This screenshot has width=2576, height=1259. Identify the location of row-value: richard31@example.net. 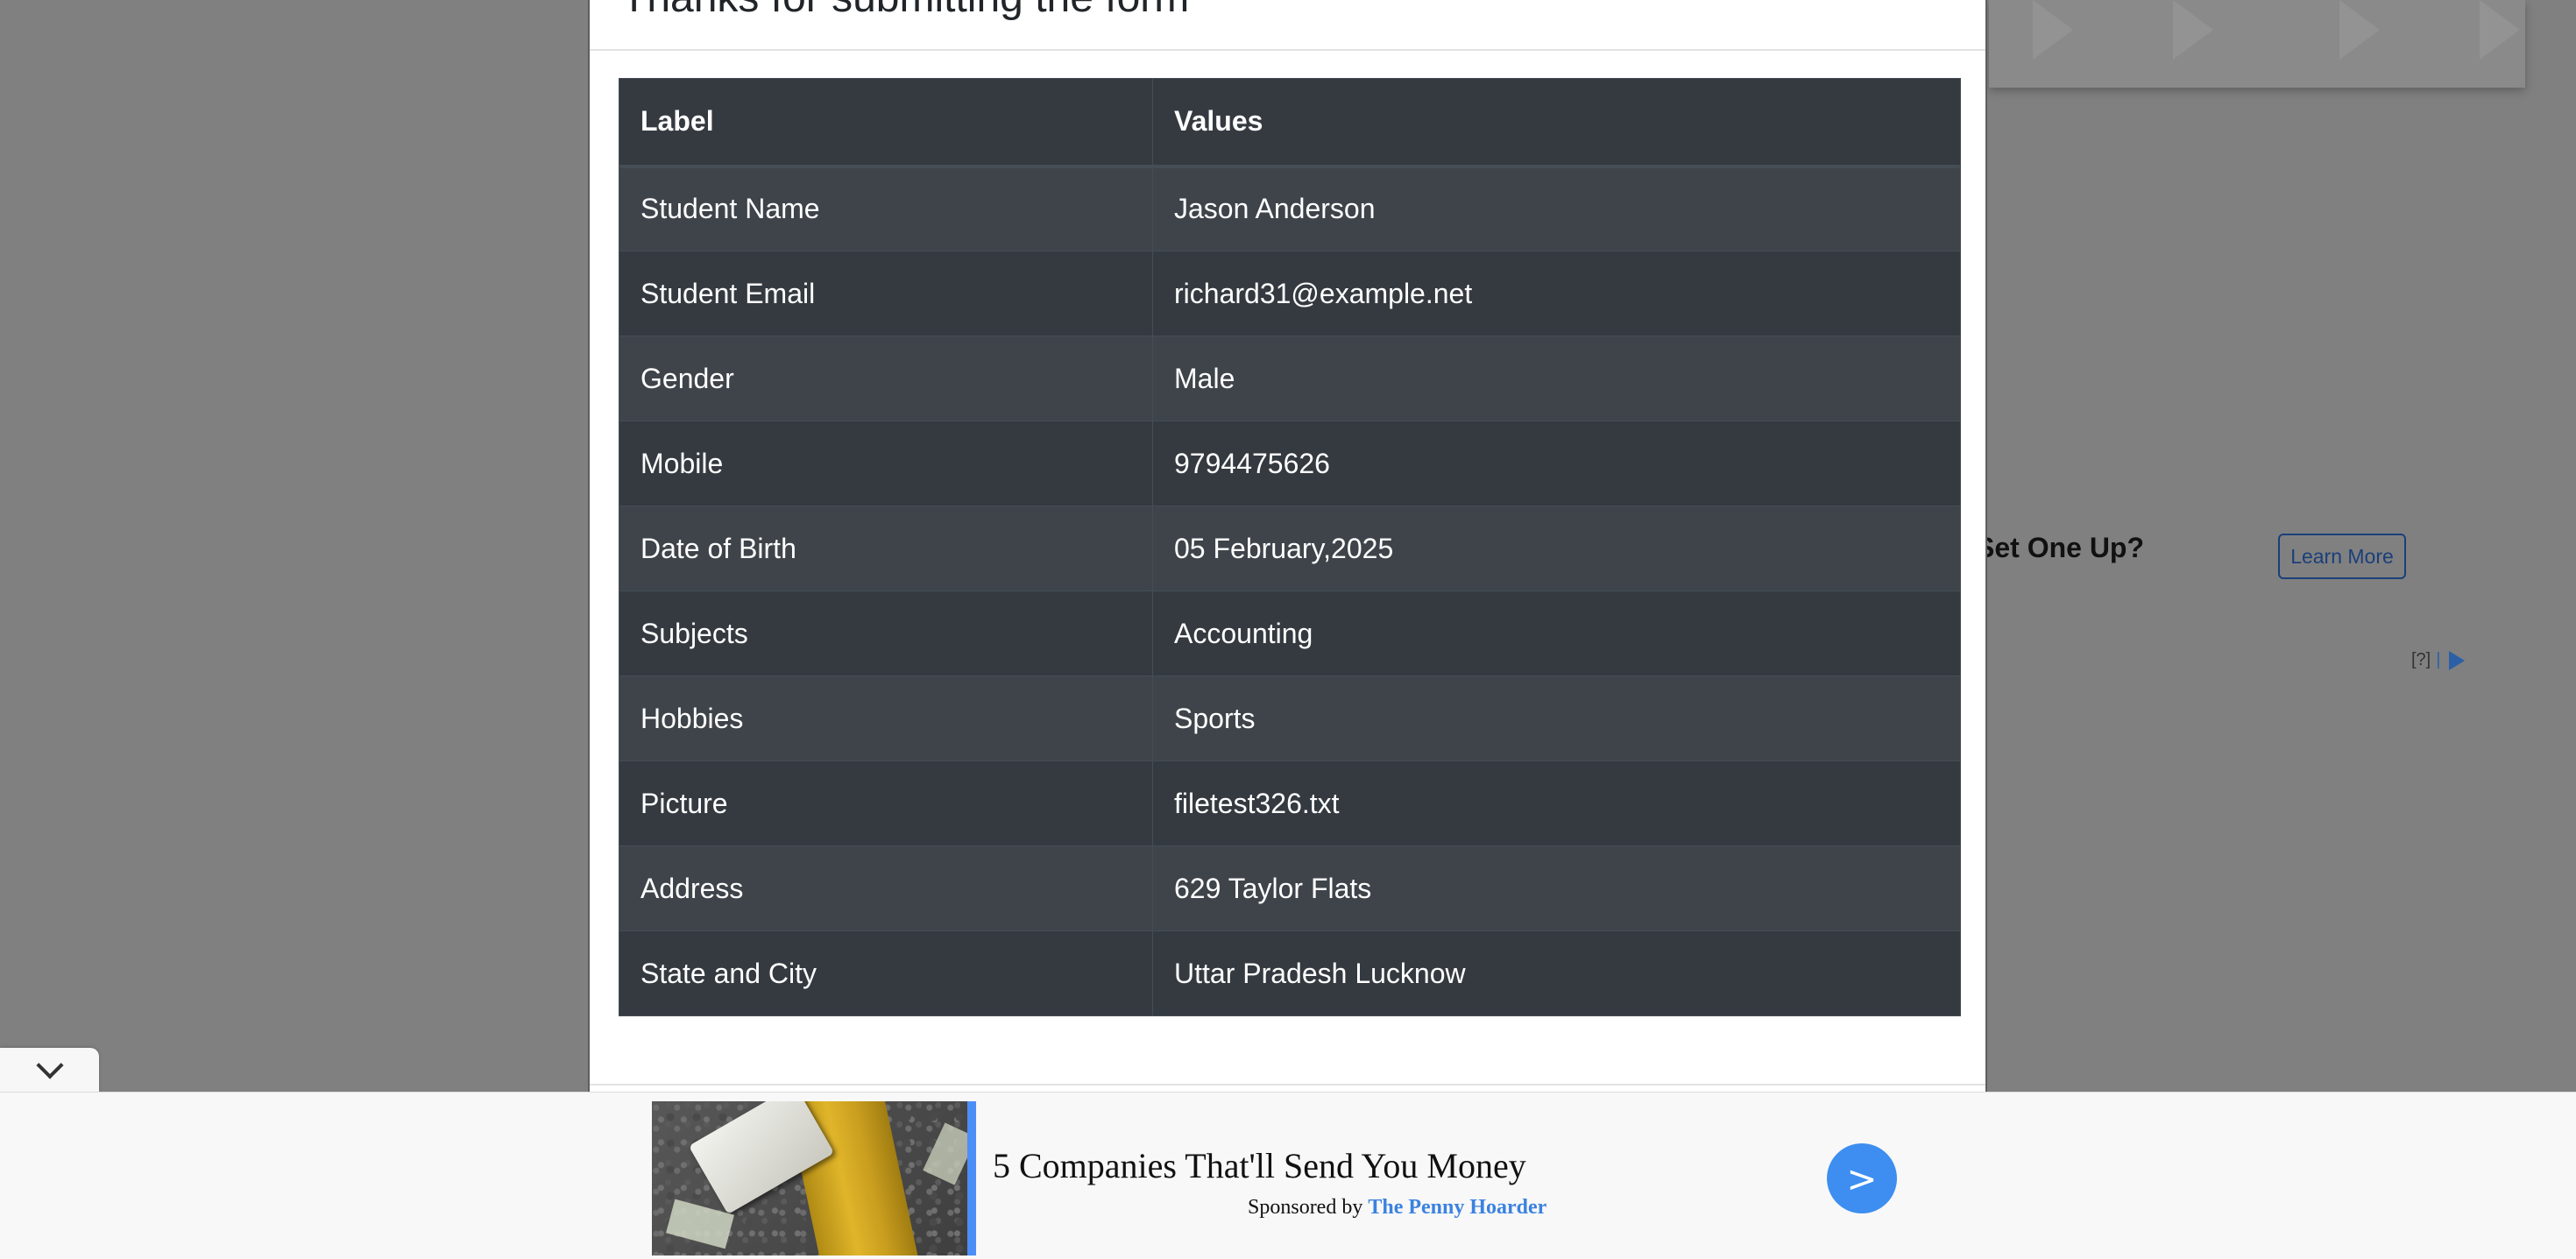
(1556, 294).